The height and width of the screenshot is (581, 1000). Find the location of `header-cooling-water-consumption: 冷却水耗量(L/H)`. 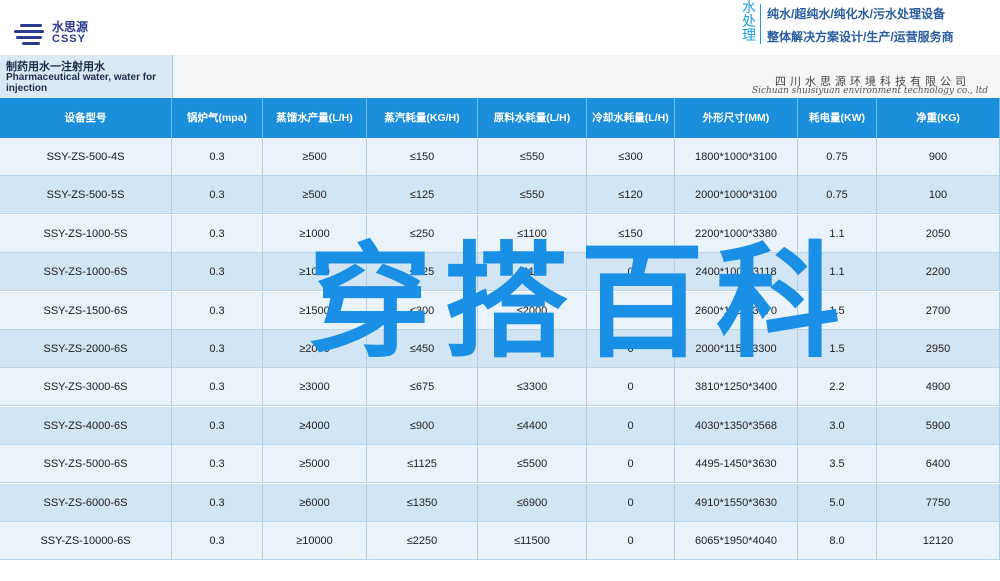

header-cooling-water-consumption: 冷却水耗量(L/H) is located at coordinates (631, 118).